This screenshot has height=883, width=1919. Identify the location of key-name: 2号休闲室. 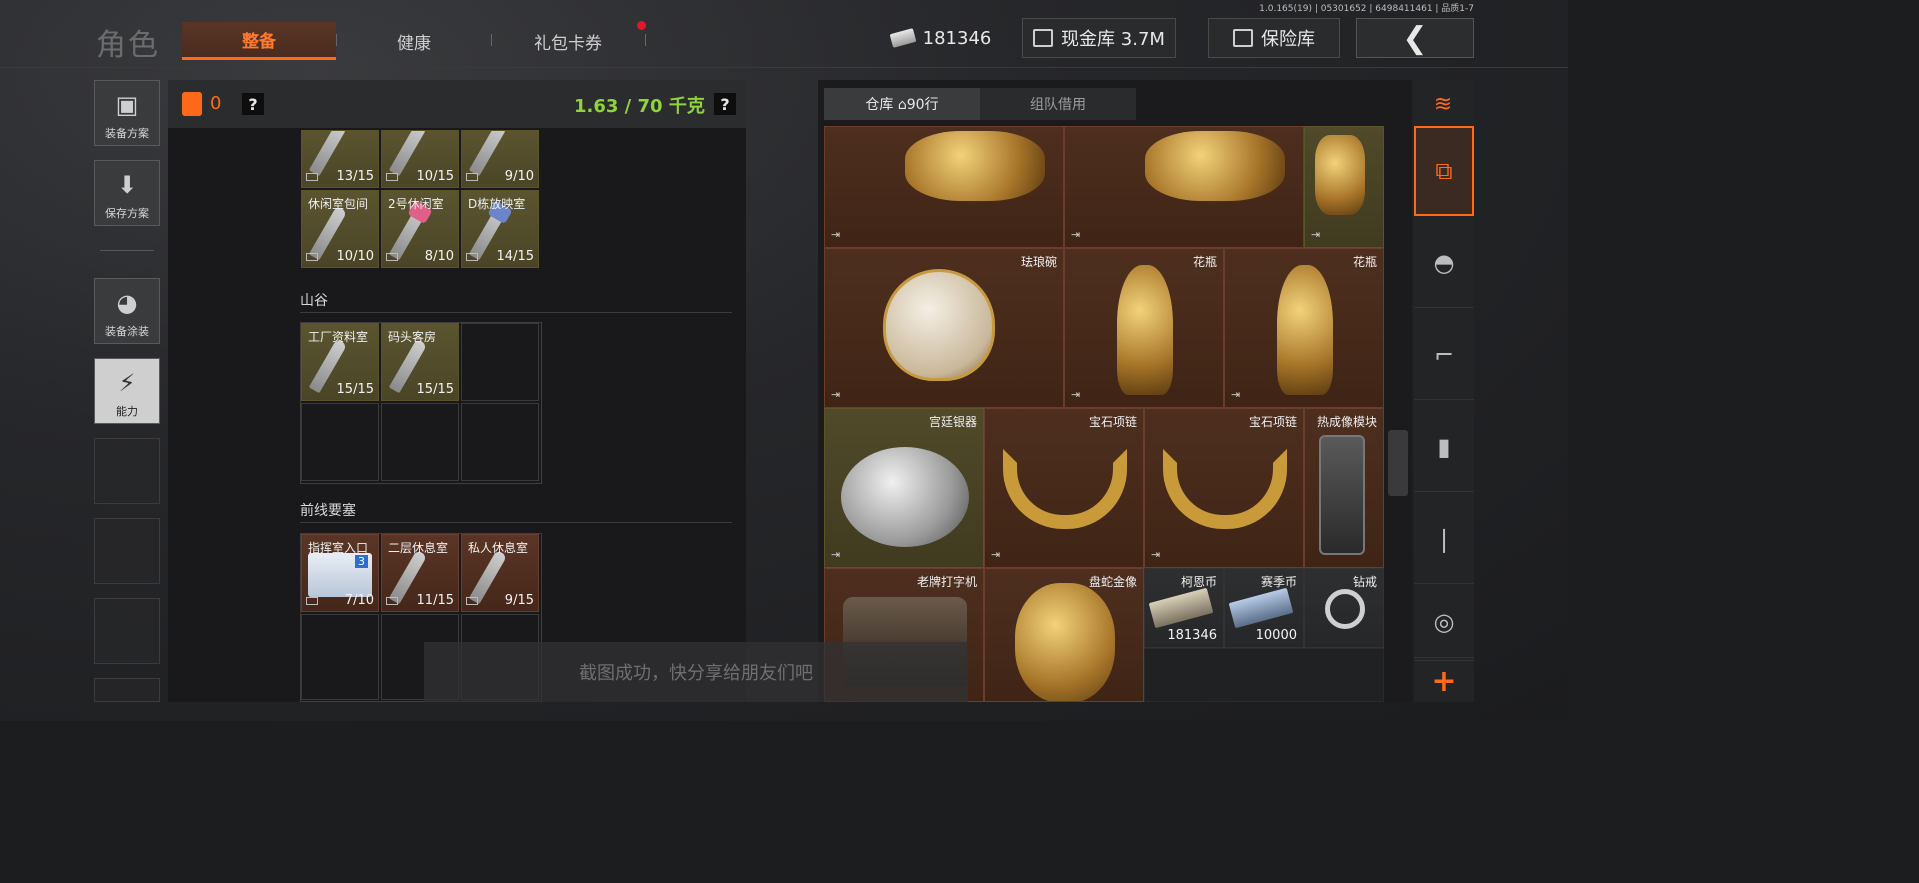
(416, 204).